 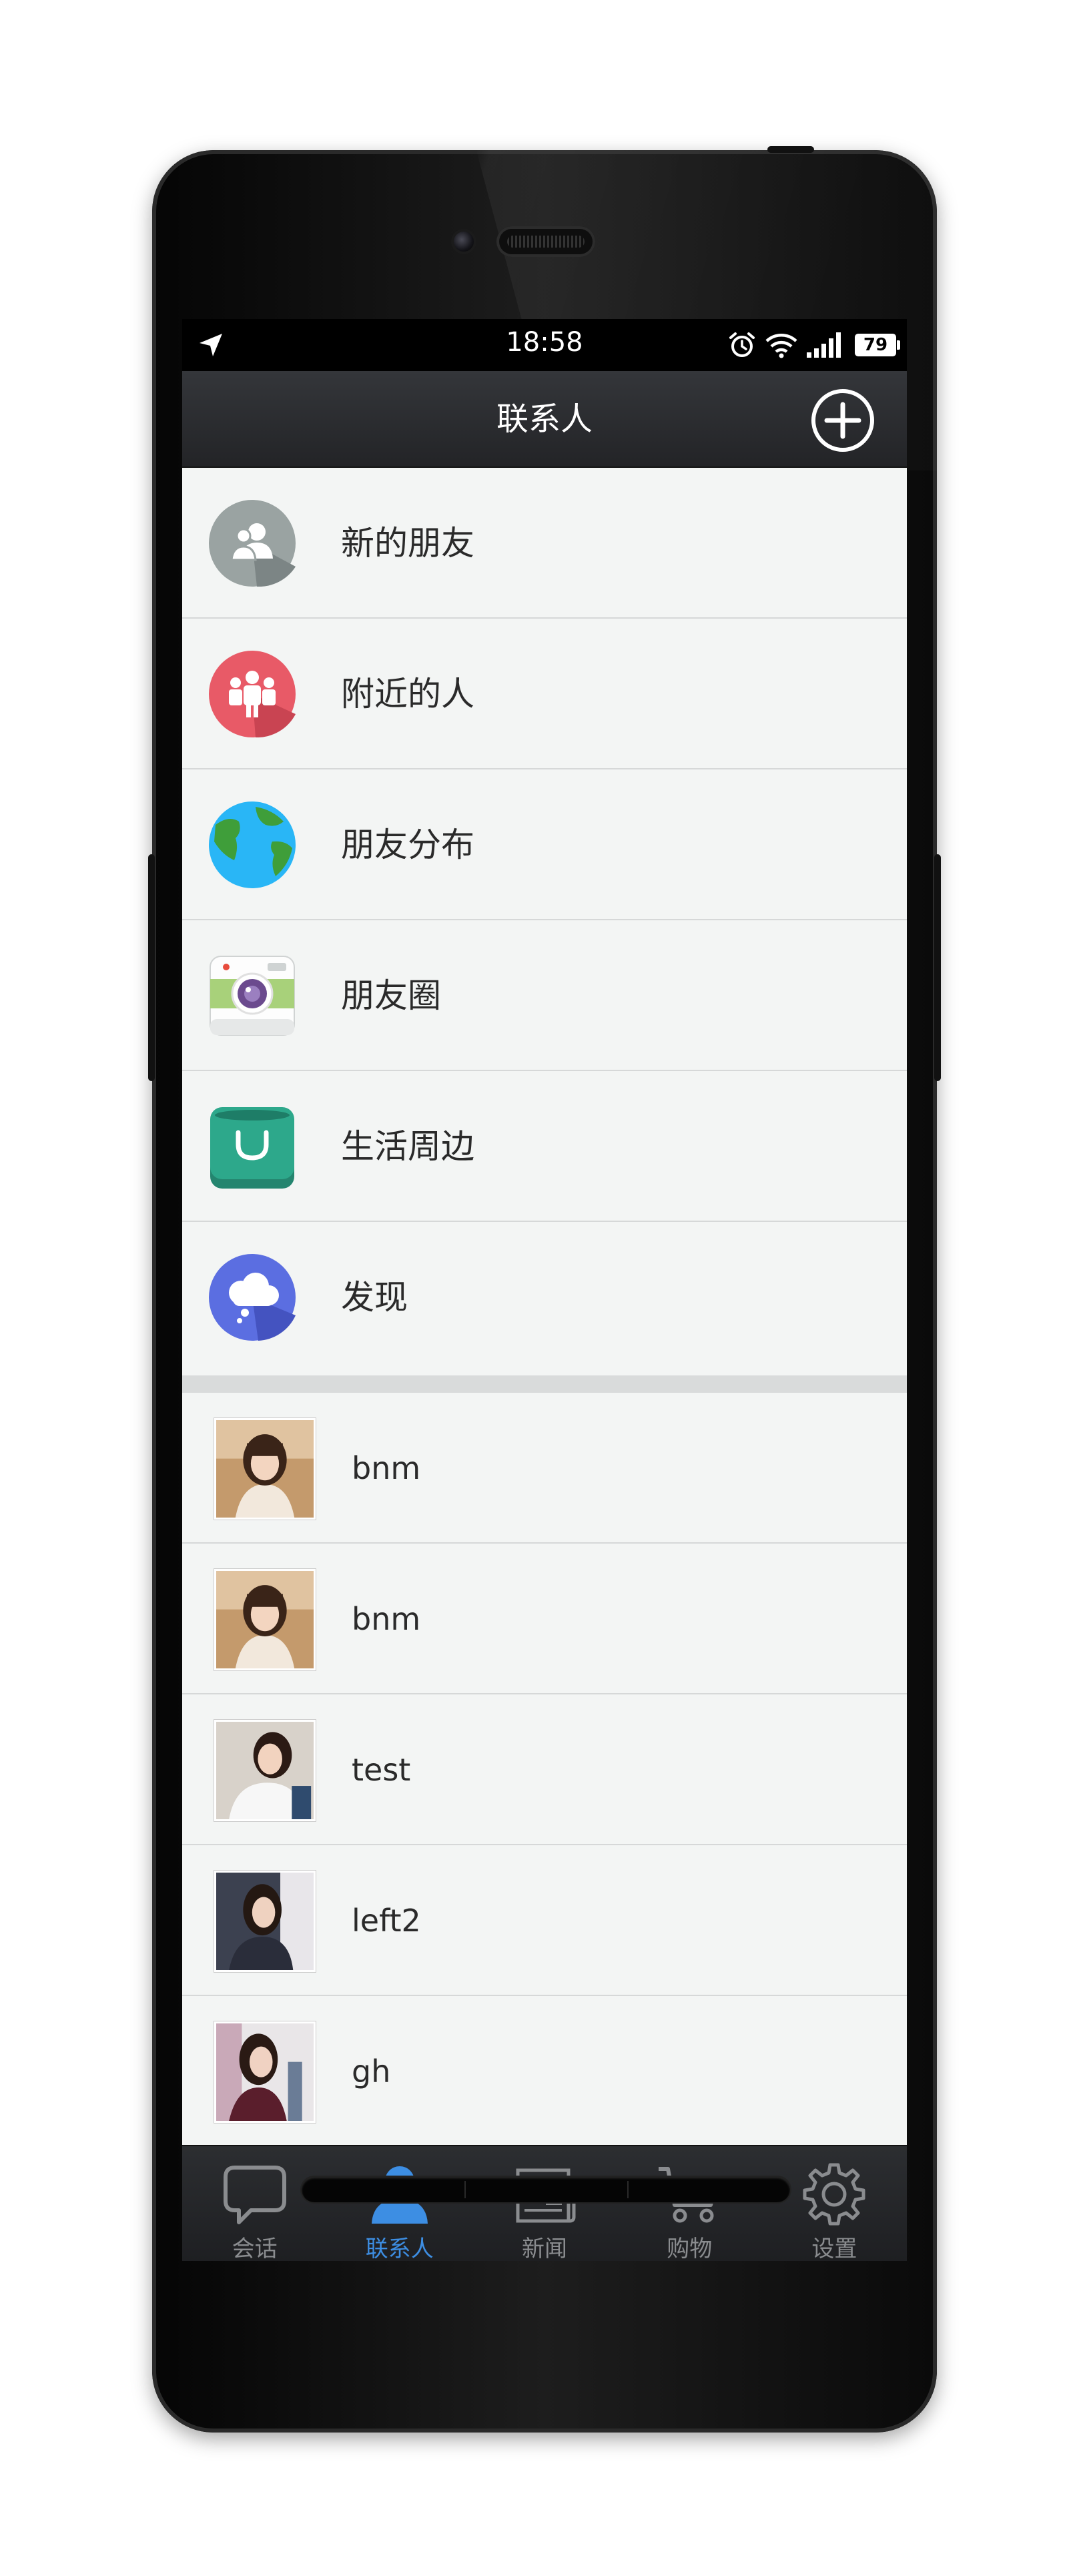 I want to click on contact-name: left2, so click(x=386, y=1921).